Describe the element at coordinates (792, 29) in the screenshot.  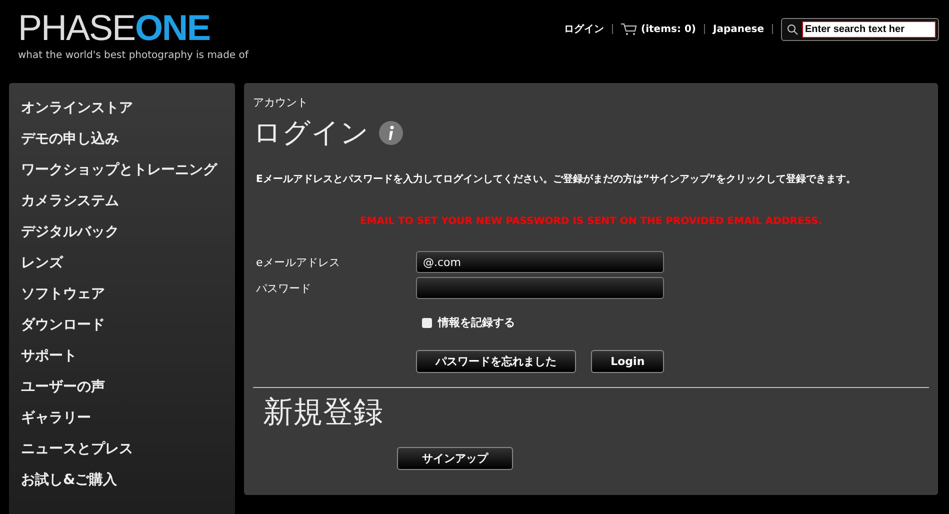
I see `search-icon` at that location.